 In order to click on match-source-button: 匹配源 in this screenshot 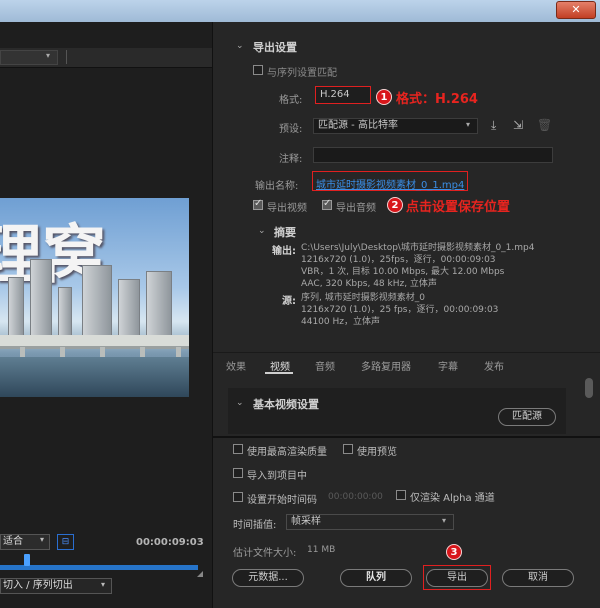, I will do `click(527, 417)`.